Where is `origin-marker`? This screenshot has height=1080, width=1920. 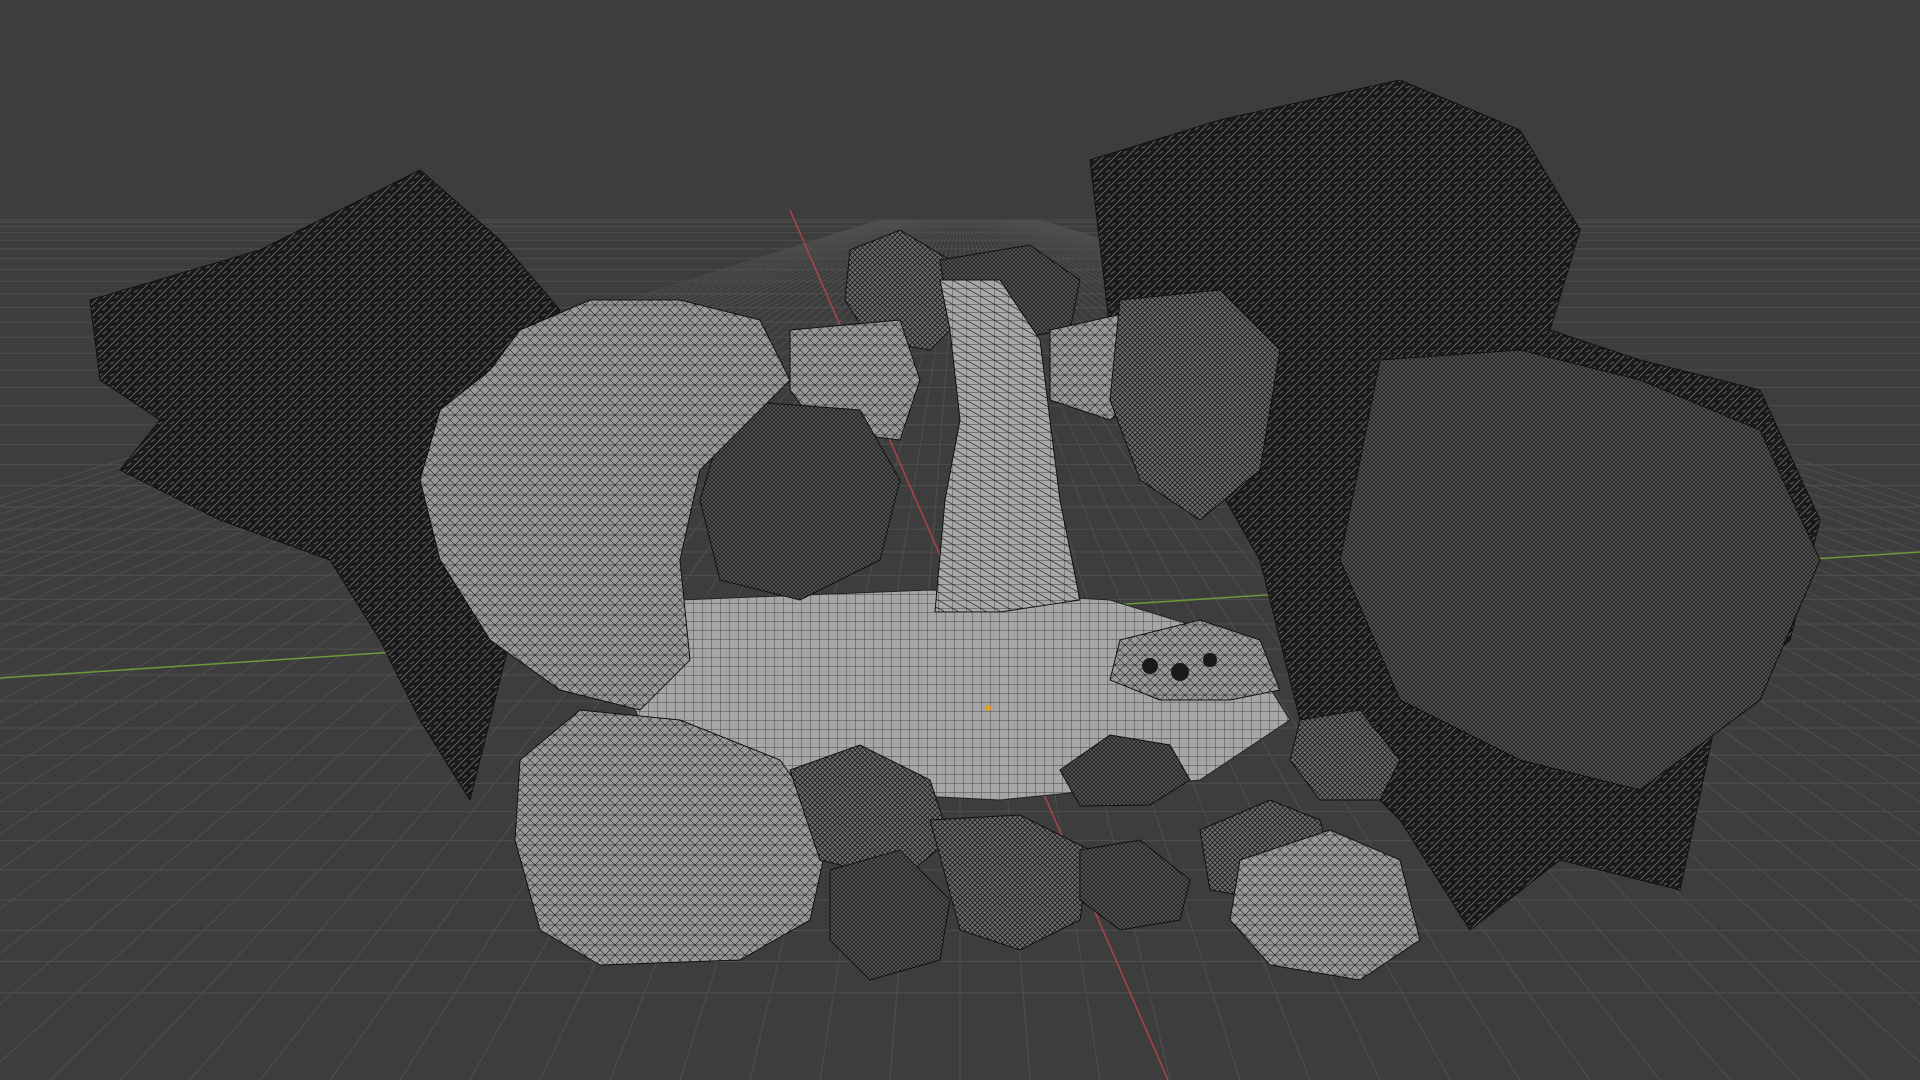
origin-marker is located at coordinates (988, 708).